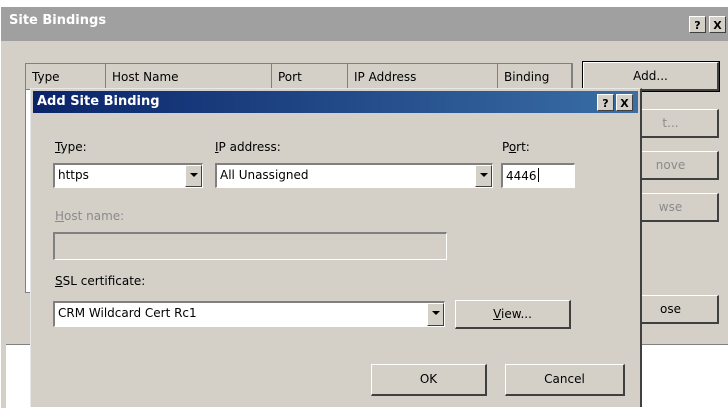 The width and height of the screenshot is (728, 408). I want to click on port-input: 4446, so click(538, 175).